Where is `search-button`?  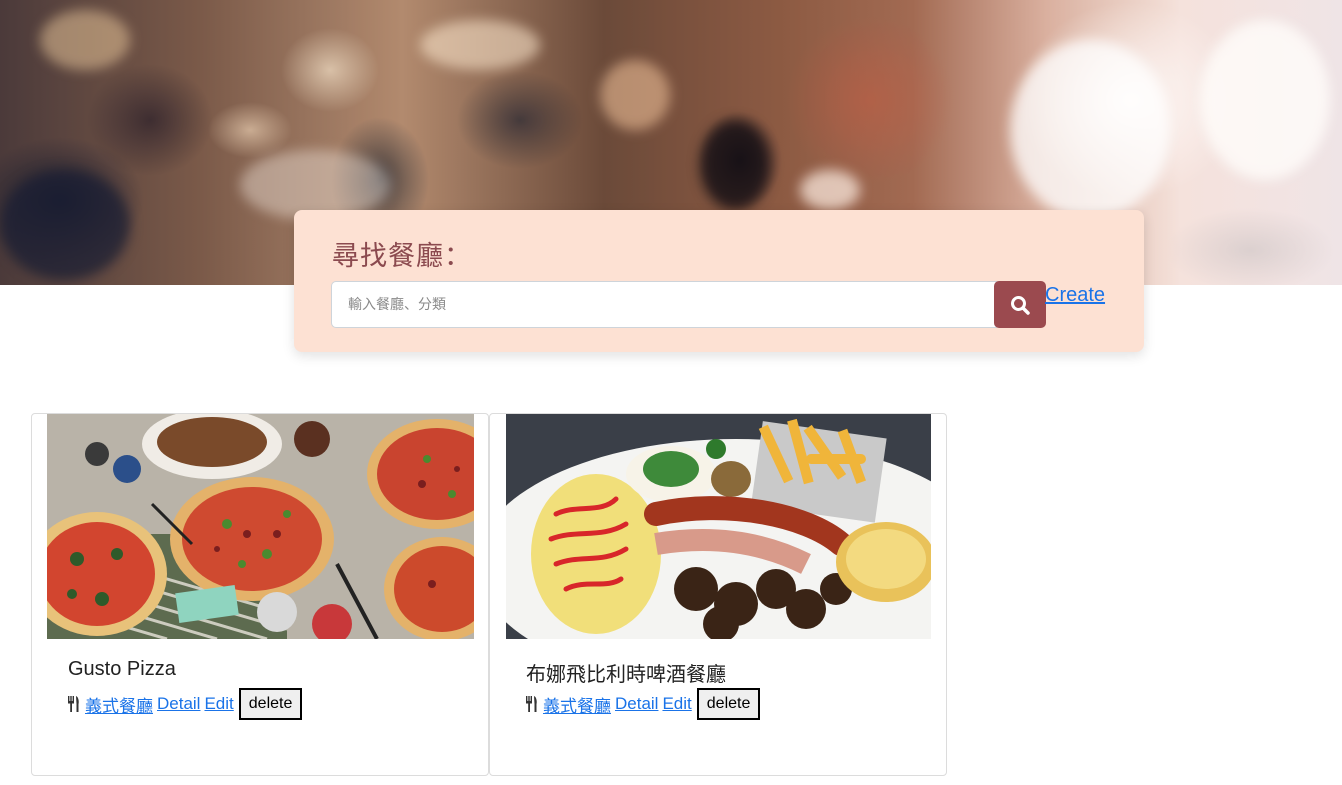
search-button is located at coordinates (1020, 304).